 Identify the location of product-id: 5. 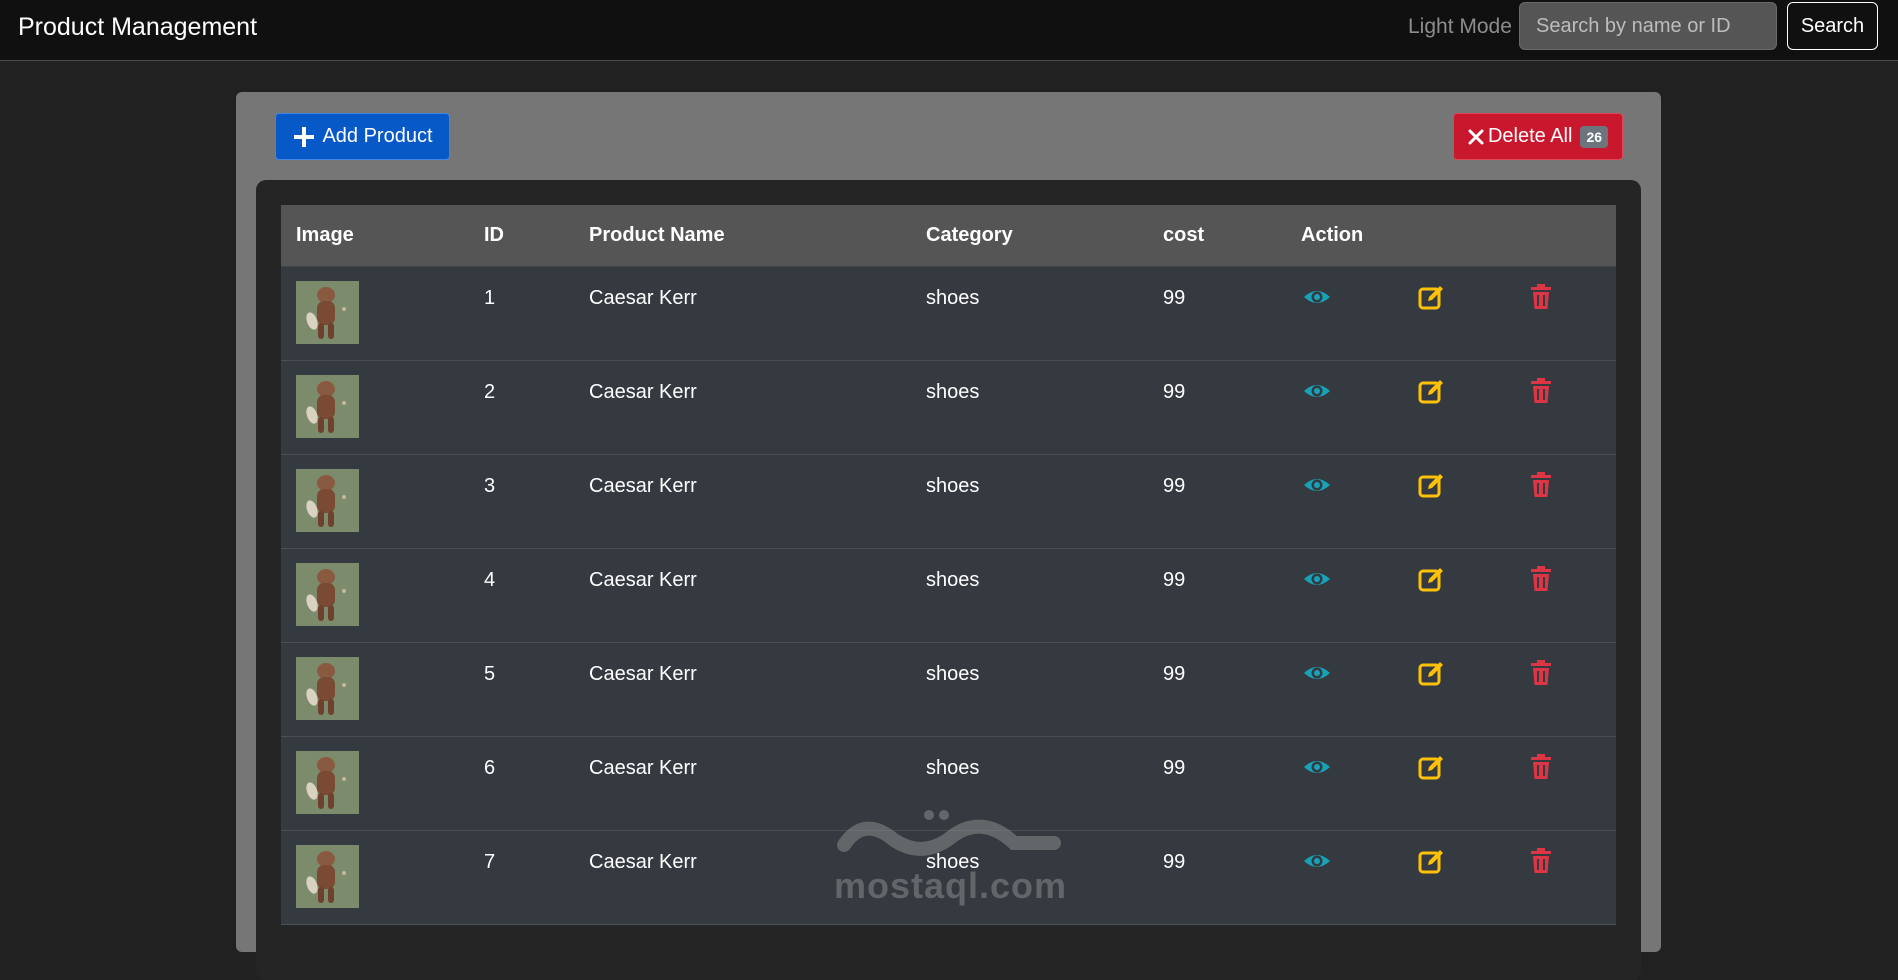
(490, 674).